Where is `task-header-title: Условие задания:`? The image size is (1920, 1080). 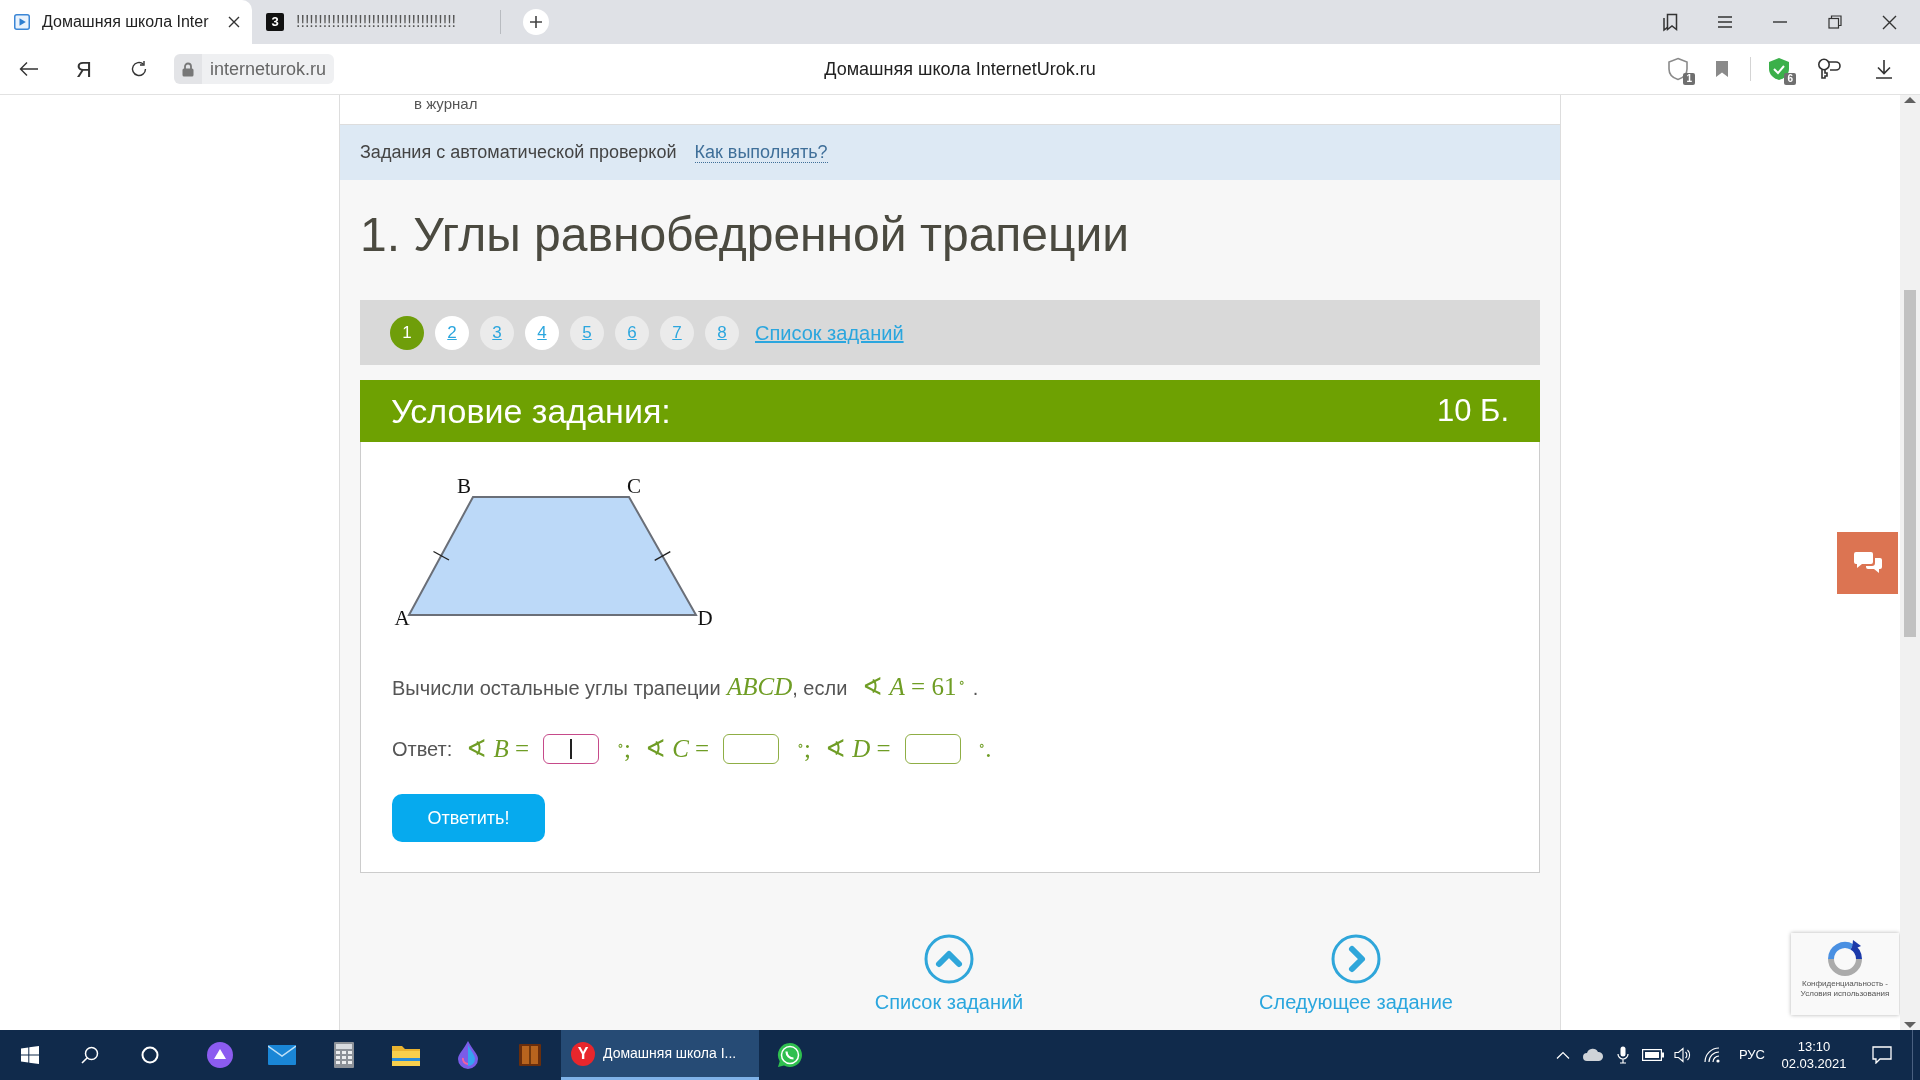
task-header-title: Условие задания: is located at coordinates (531, 411).